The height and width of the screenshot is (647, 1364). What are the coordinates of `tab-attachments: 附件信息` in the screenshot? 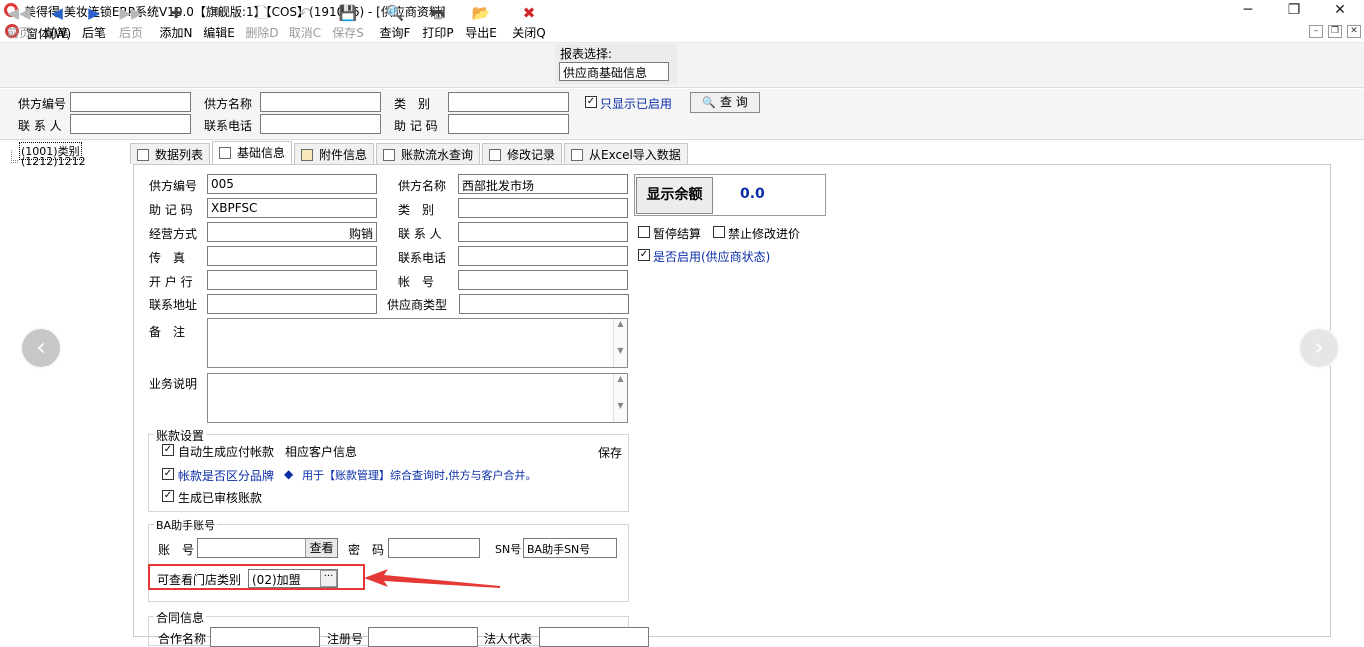 It's located at (334, 153).